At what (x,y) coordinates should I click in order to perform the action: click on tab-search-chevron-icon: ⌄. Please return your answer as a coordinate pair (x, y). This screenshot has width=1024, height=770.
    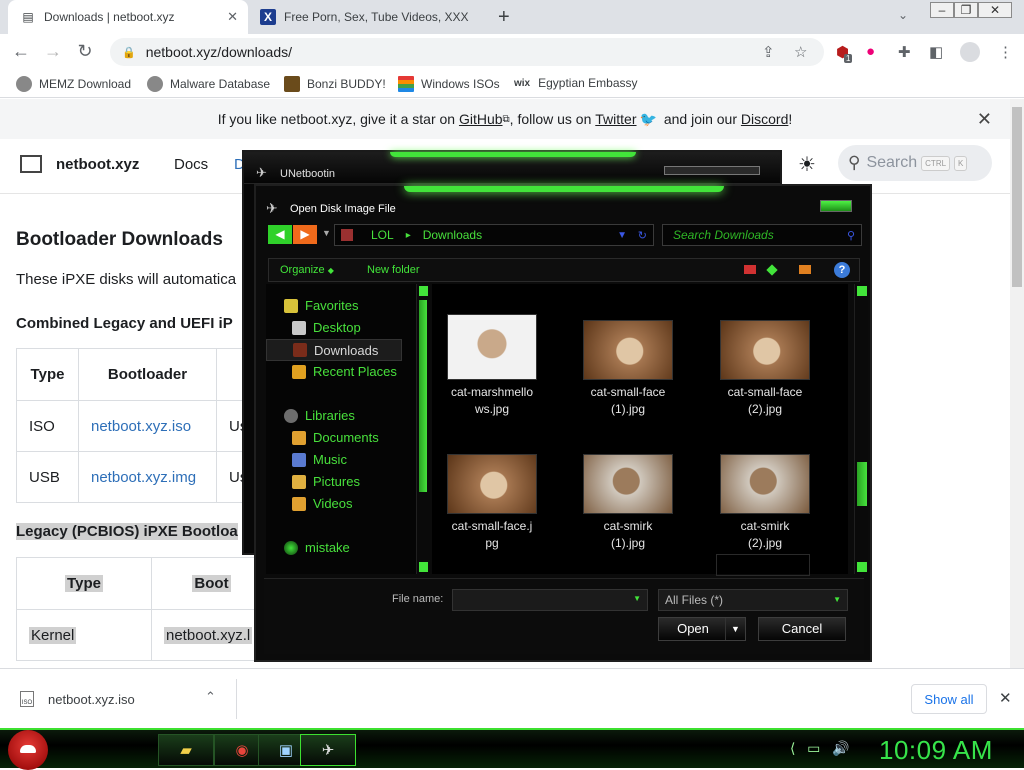
    Looking at the image, I should click on (903, 15).